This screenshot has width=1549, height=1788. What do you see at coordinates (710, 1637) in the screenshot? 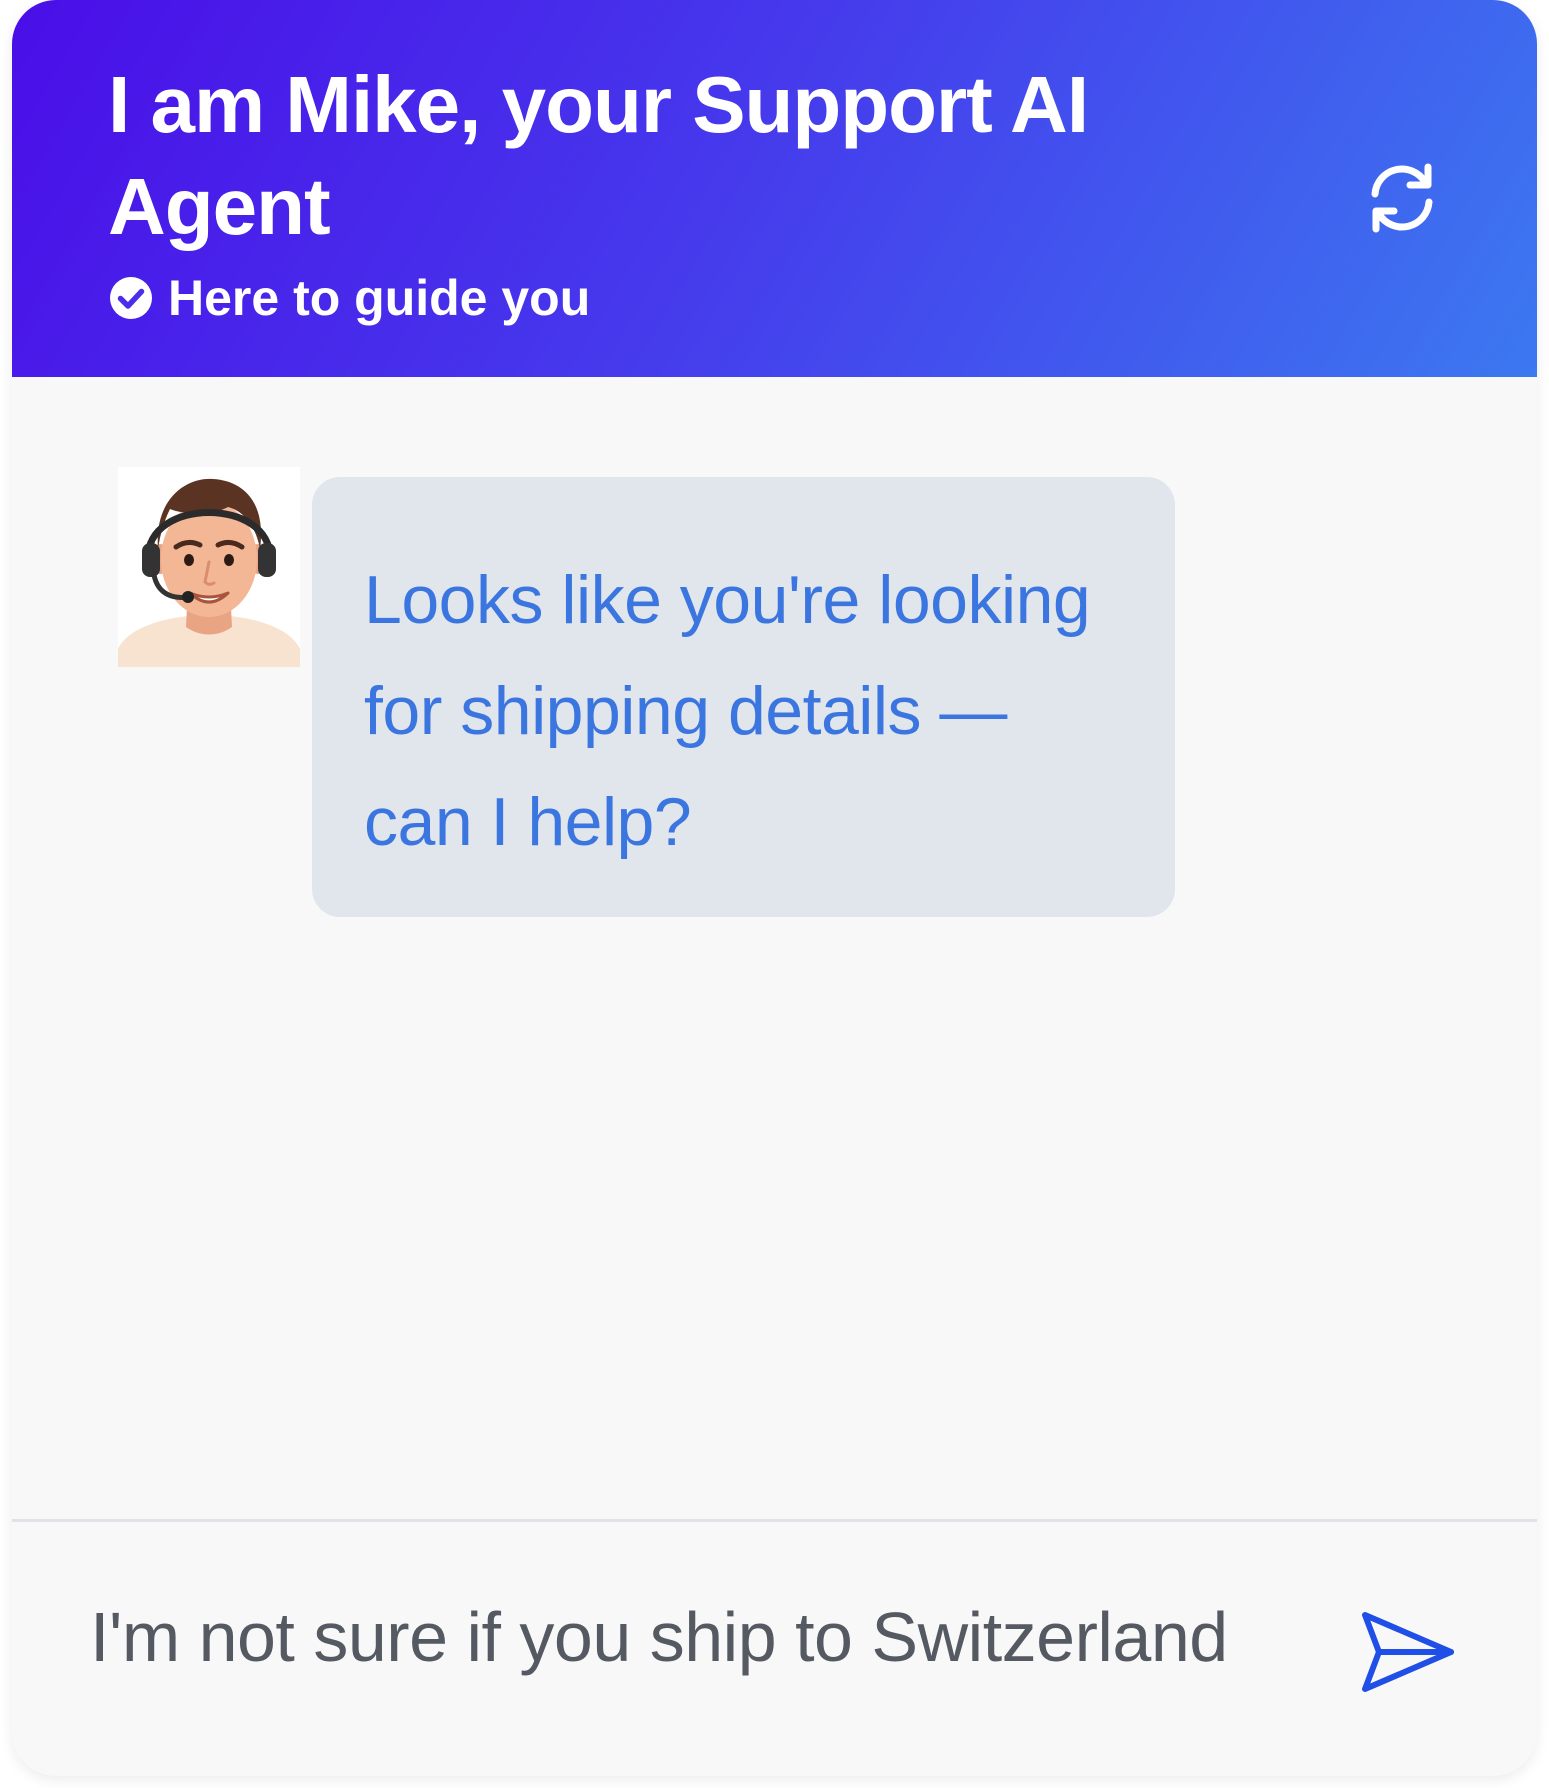
I see `message-input` at bounding box center [710, 1637].